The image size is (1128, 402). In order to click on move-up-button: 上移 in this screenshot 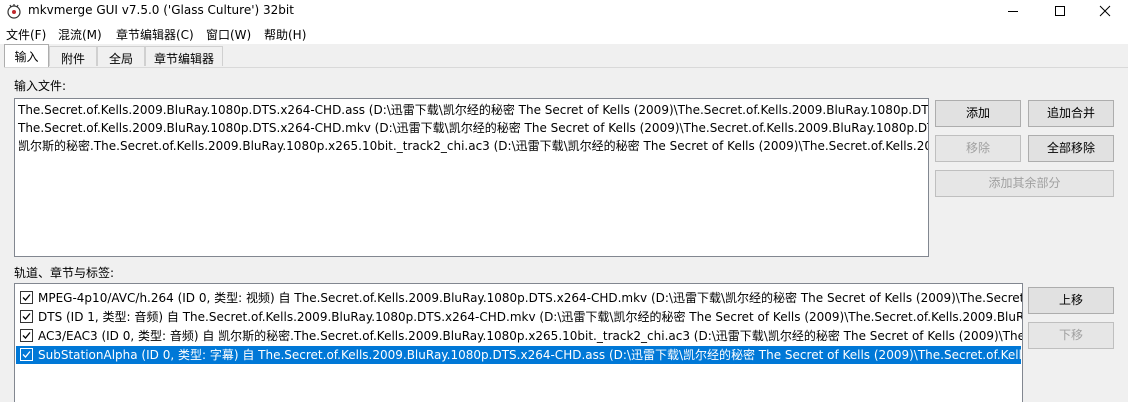, I will do `click(1071, 300)`.